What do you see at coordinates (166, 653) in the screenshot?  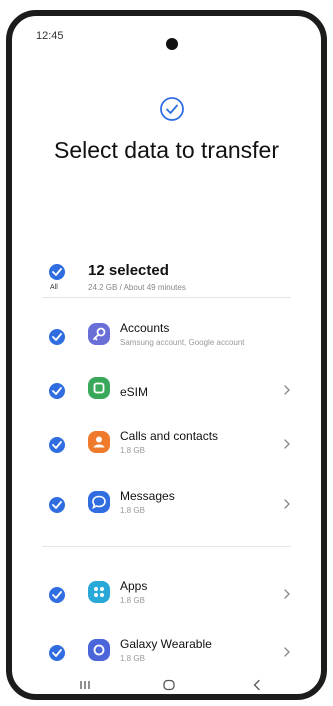 I see `list-item-galaxy-wearable: Galaxy Wearable 1.8 GB` at bounding box center [166, 653].